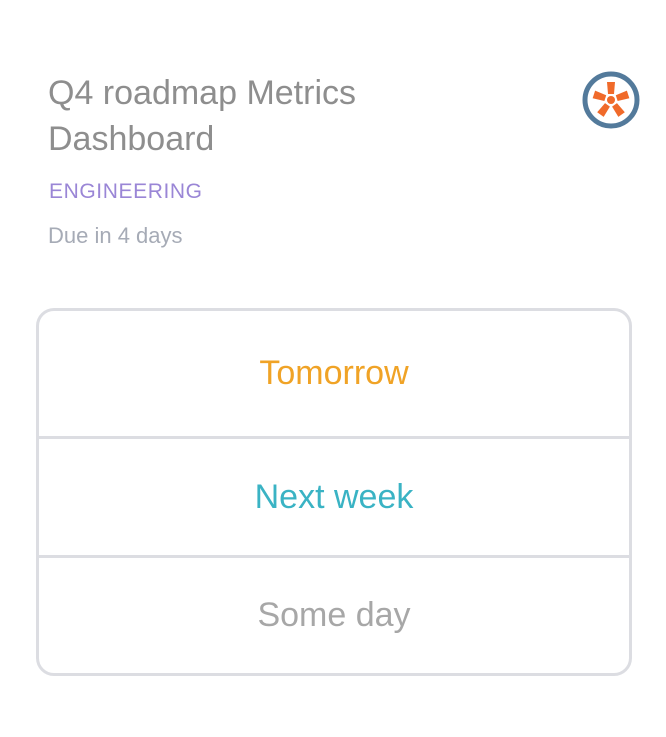  I want to click on orange-asterisk-logo-icon, so click(611, 100).